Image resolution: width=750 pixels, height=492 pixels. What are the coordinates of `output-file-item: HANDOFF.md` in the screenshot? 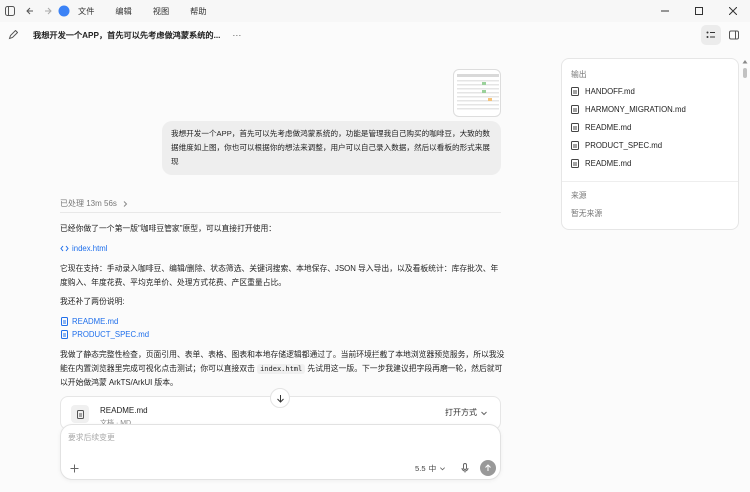 It's located at (603, 91).